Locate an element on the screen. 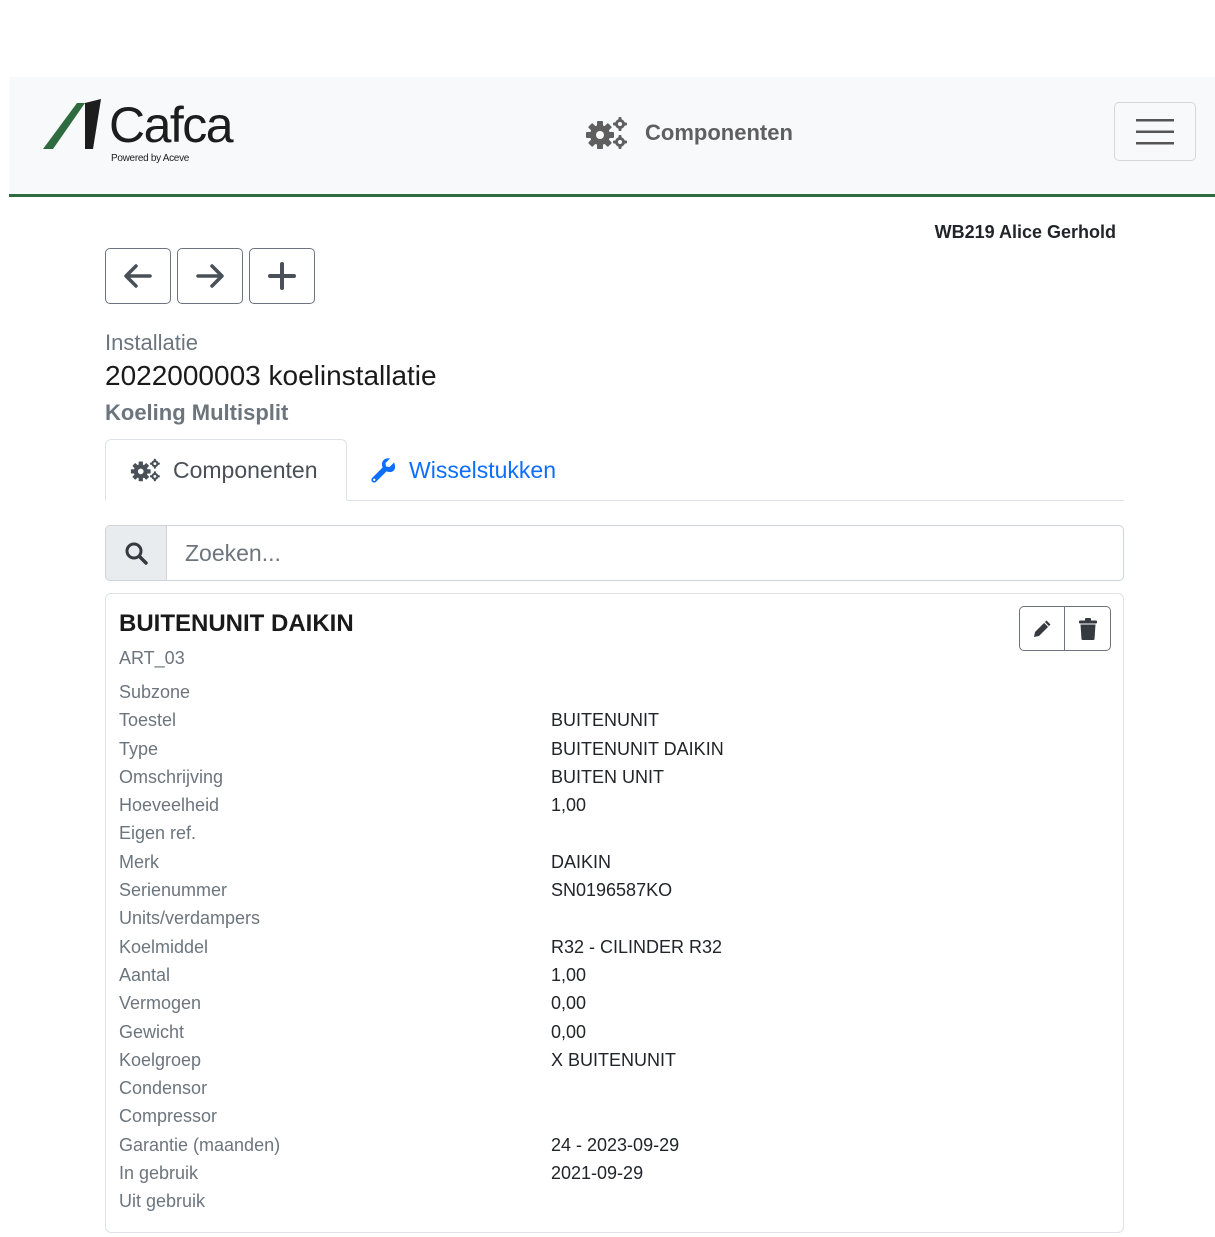 This screenshot has width=1215, height=1237. arrow-left-icon is located at coordinates (138, 276).